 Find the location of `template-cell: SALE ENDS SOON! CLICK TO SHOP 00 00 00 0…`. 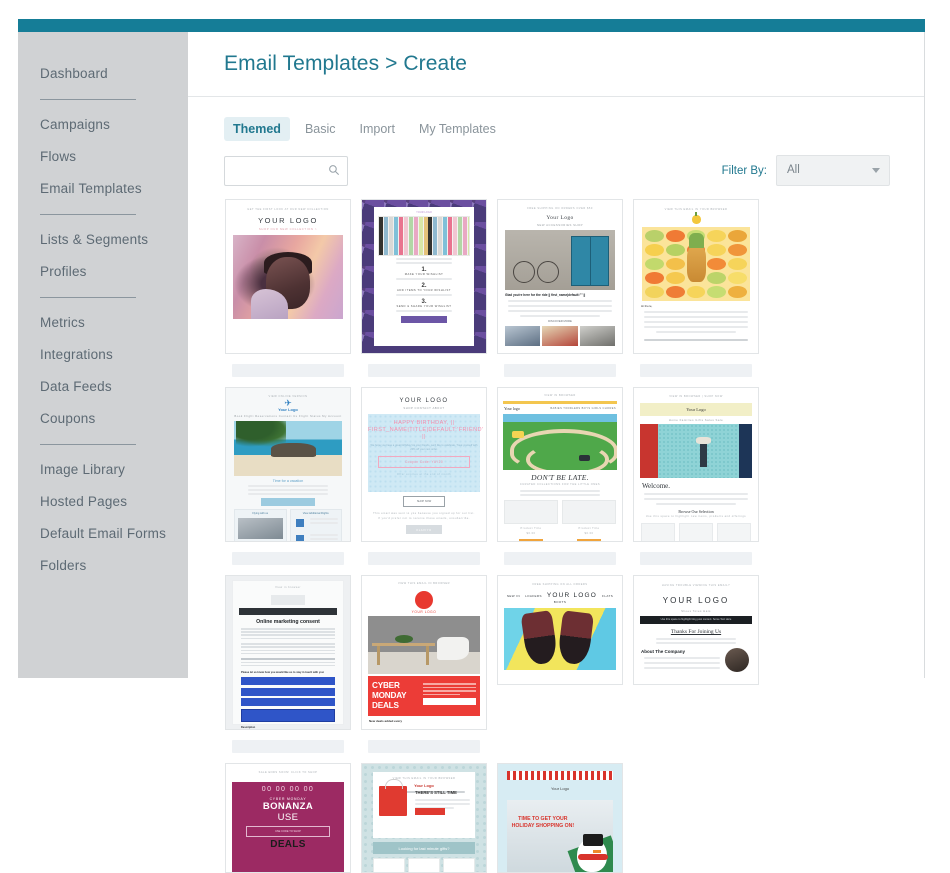

template-cell: SALE ENDS SOON! CLICK TO SHOP 00 00 00 0… is located at coordinates (288, 818).